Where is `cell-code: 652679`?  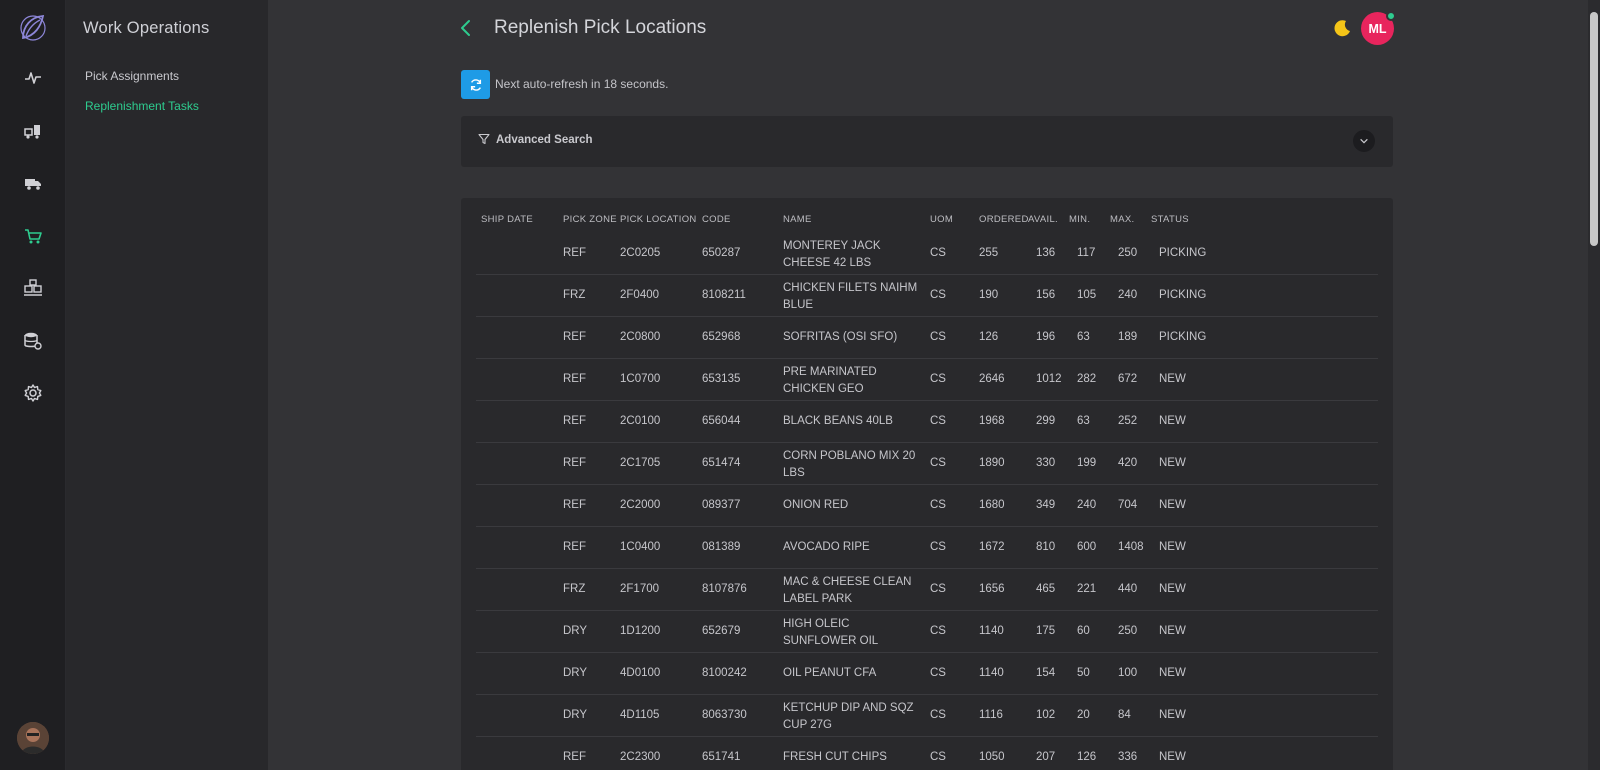 cell-code: 652679 is located at coordinates (721, 631).